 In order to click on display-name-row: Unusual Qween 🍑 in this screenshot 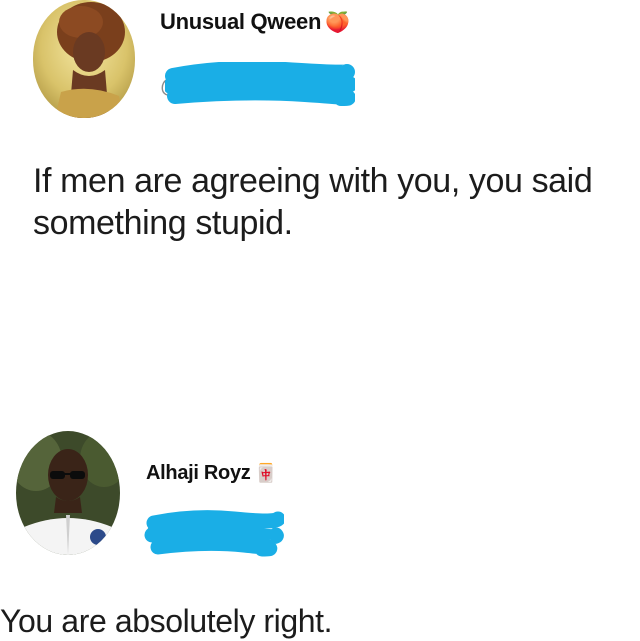, I will do `click(255, 22)`.